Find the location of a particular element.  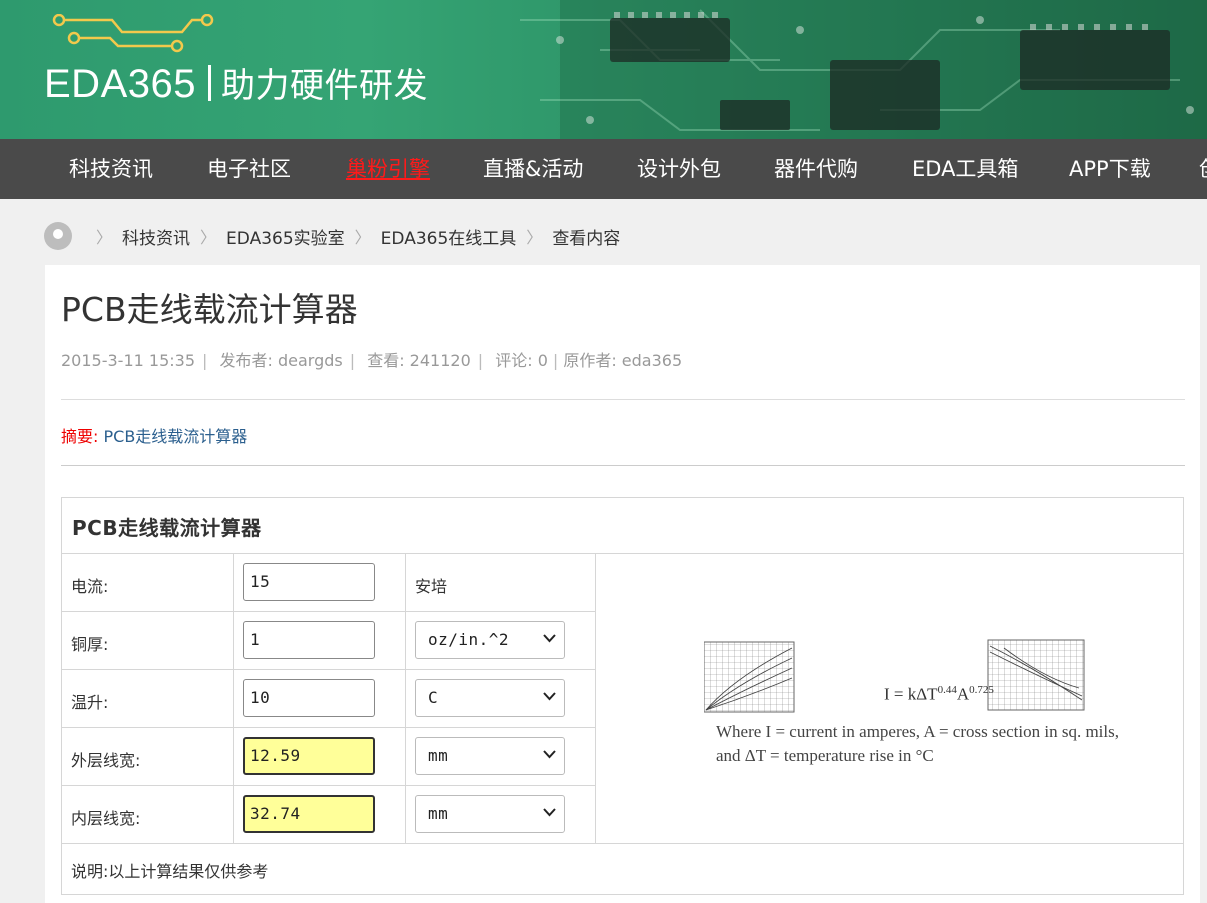

nav-item-design-outsourcing: 设计外包 is located at coordinates (679, 169).